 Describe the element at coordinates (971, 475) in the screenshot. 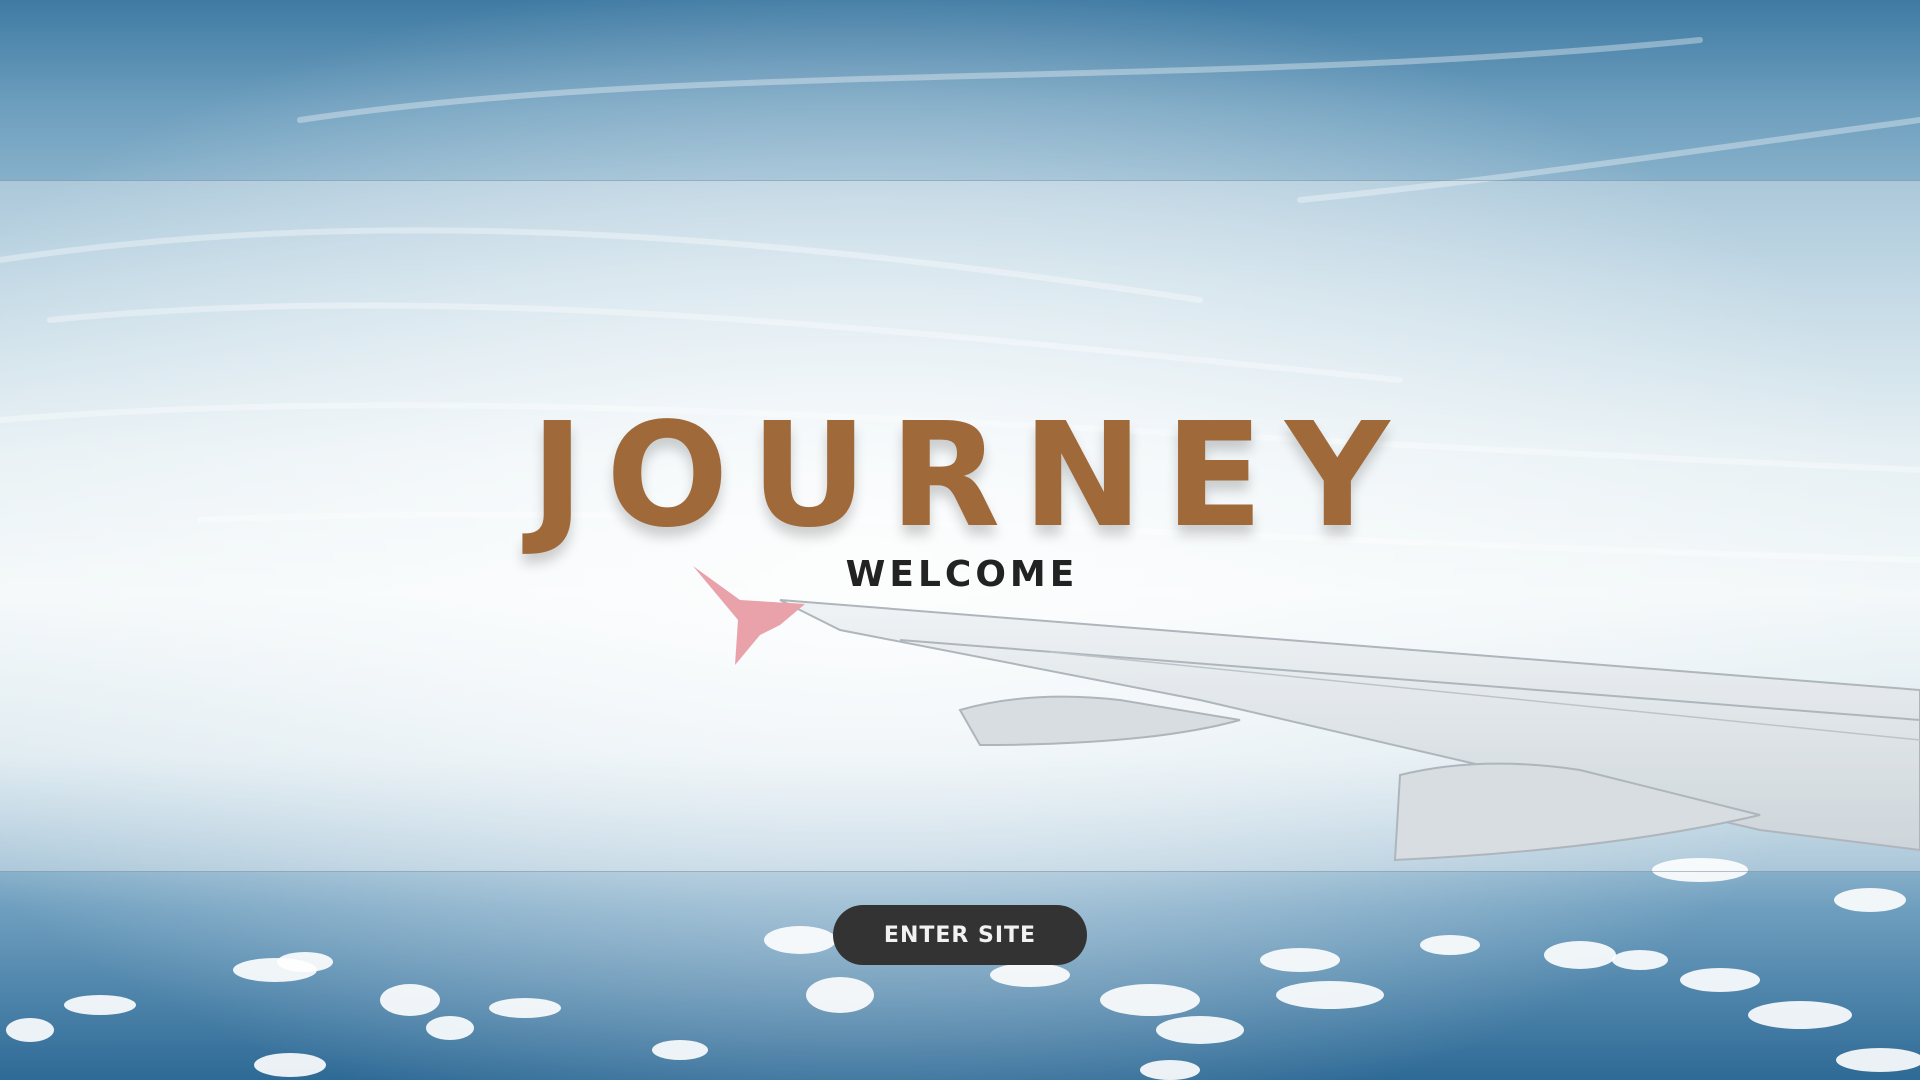

I see `site-title: JOURNEY` at that location.